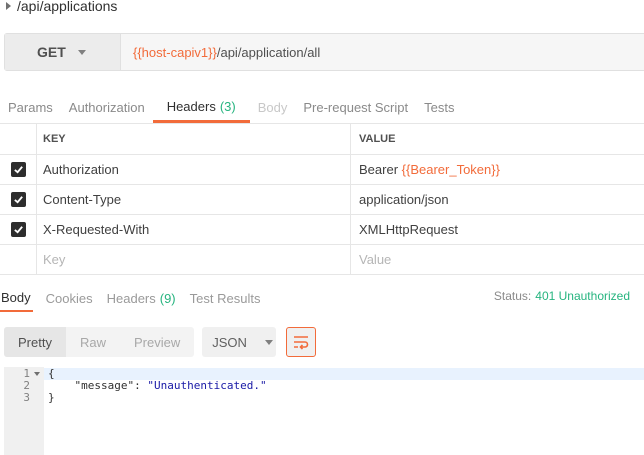 The height and width of the screenshot is (455, 644). I want to click on method-label: GET, so click(51, 52).